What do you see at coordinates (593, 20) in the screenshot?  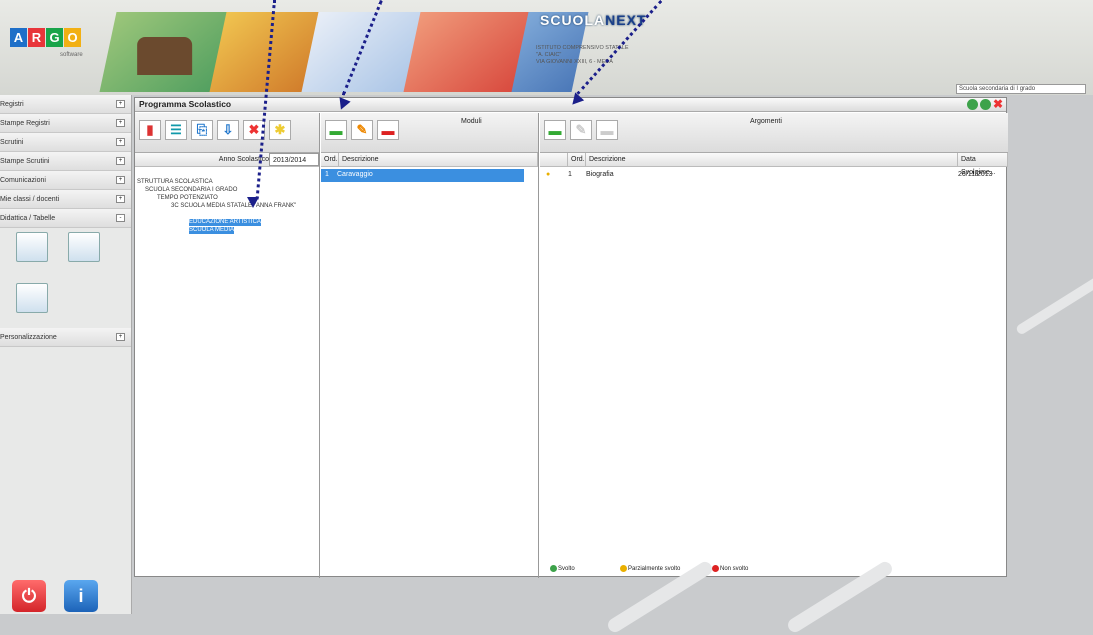 I see `app-name: SCUOLANEXT` at bounding box center [593, 20].